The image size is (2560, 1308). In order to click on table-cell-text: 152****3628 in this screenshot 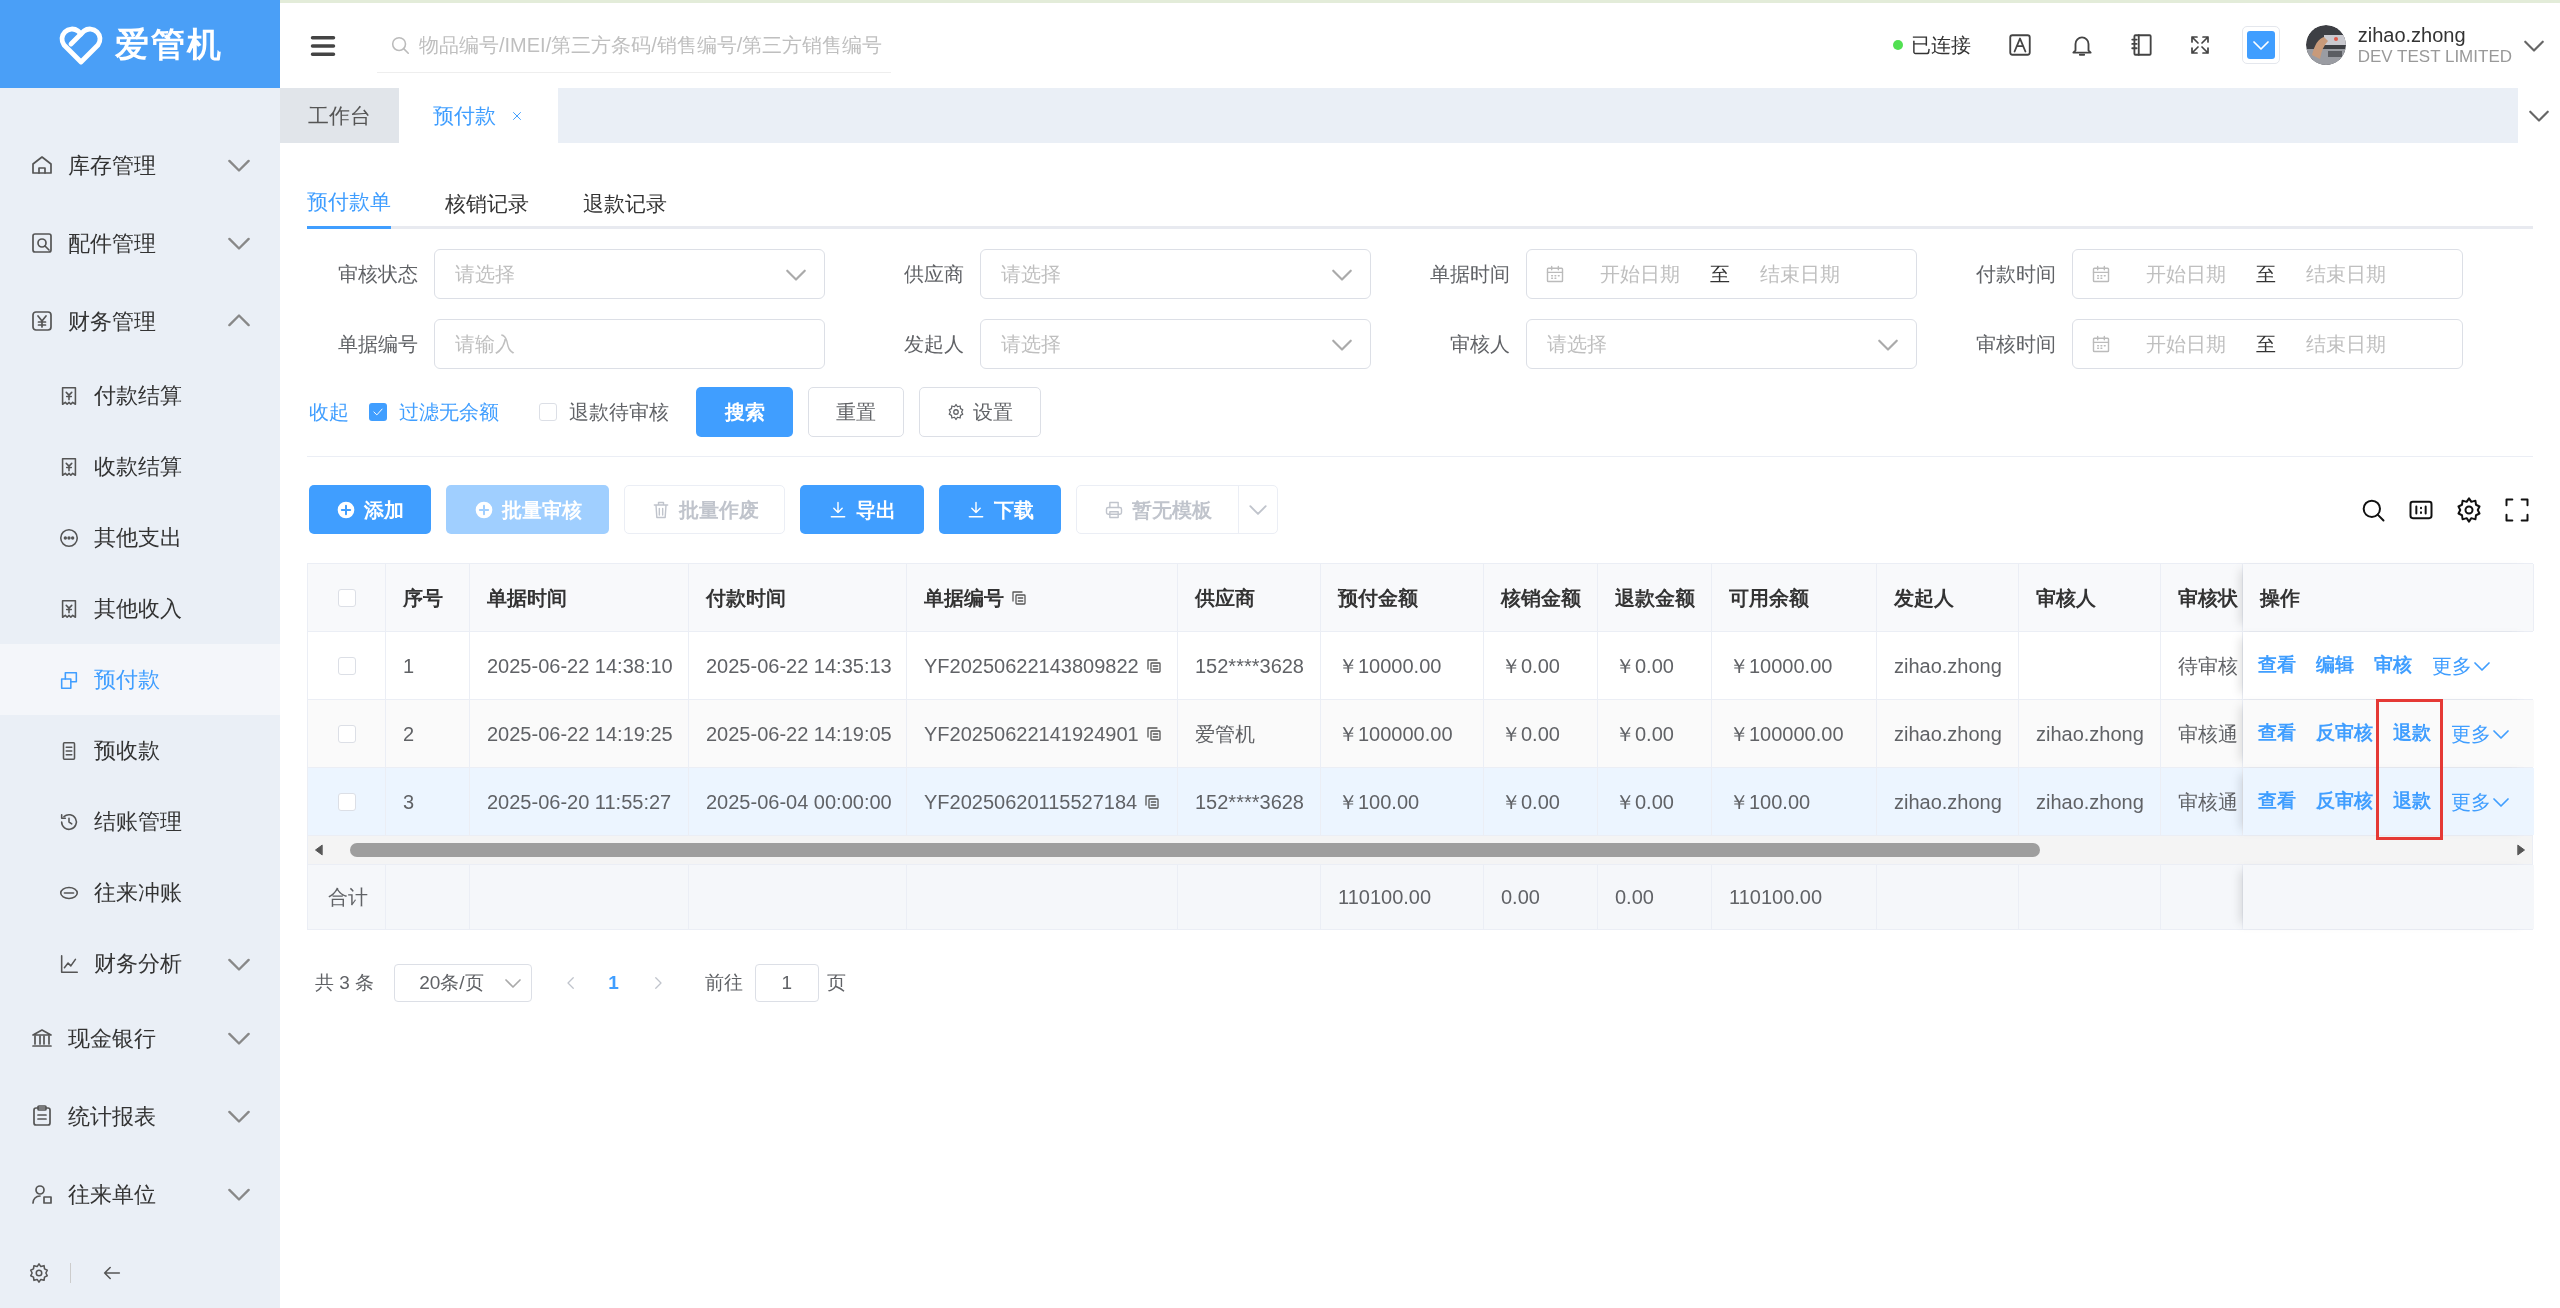, I will do `click(1249, 666)`.